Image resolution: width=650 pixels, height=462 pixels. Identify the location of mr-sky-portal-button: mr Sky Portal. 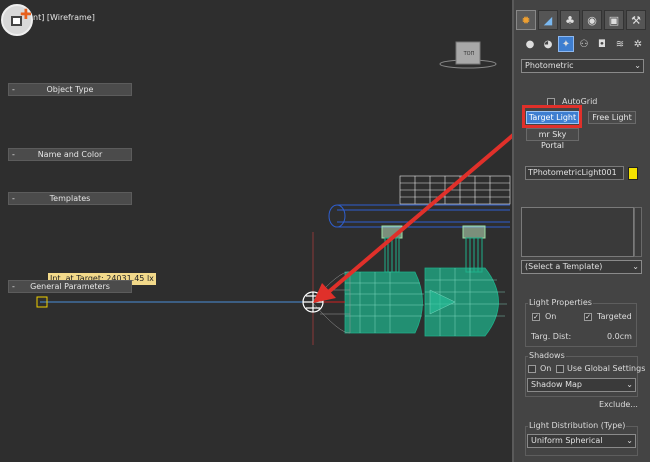
(552, 139).